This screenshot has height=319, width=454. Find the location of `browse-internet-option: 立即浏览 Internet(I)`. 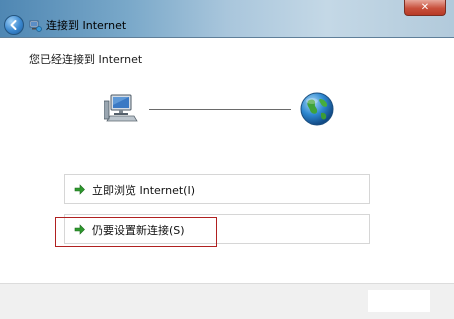

browse-internet-option: 立即浏览 Internet(I) is located at coordinates (217, 189).